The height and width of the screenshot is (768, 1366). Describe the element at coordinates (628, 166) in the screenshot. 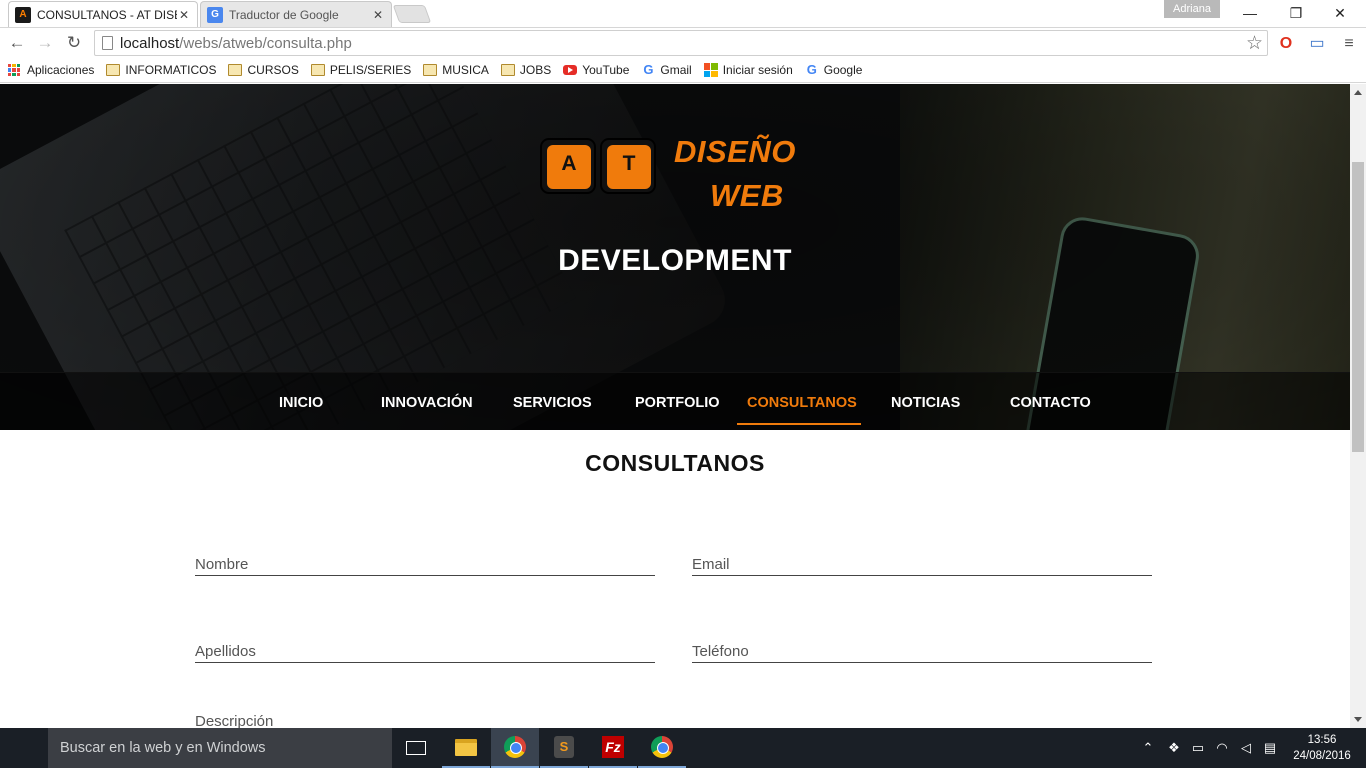

I see `logo-key-t: T` at that location.